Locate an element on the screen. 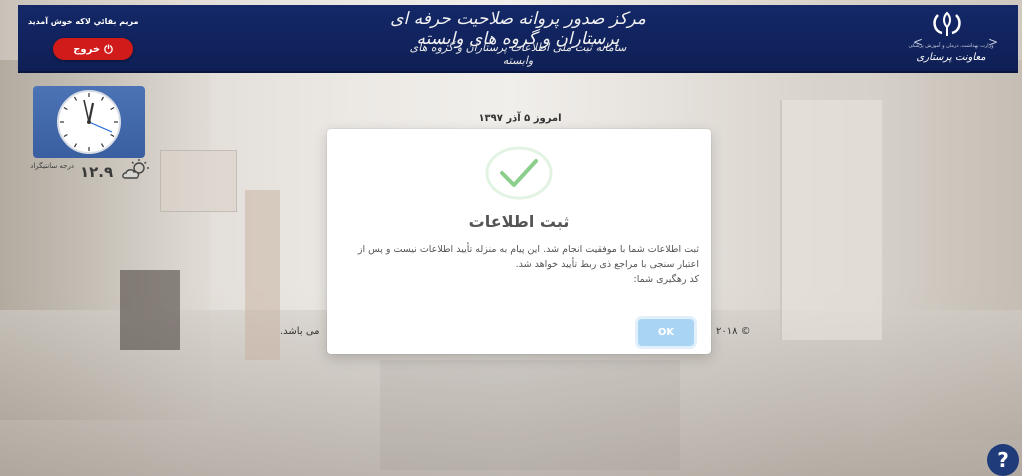 This screenshot has width=1022, height=476. clock-widget is located at coordinates (89, 122).